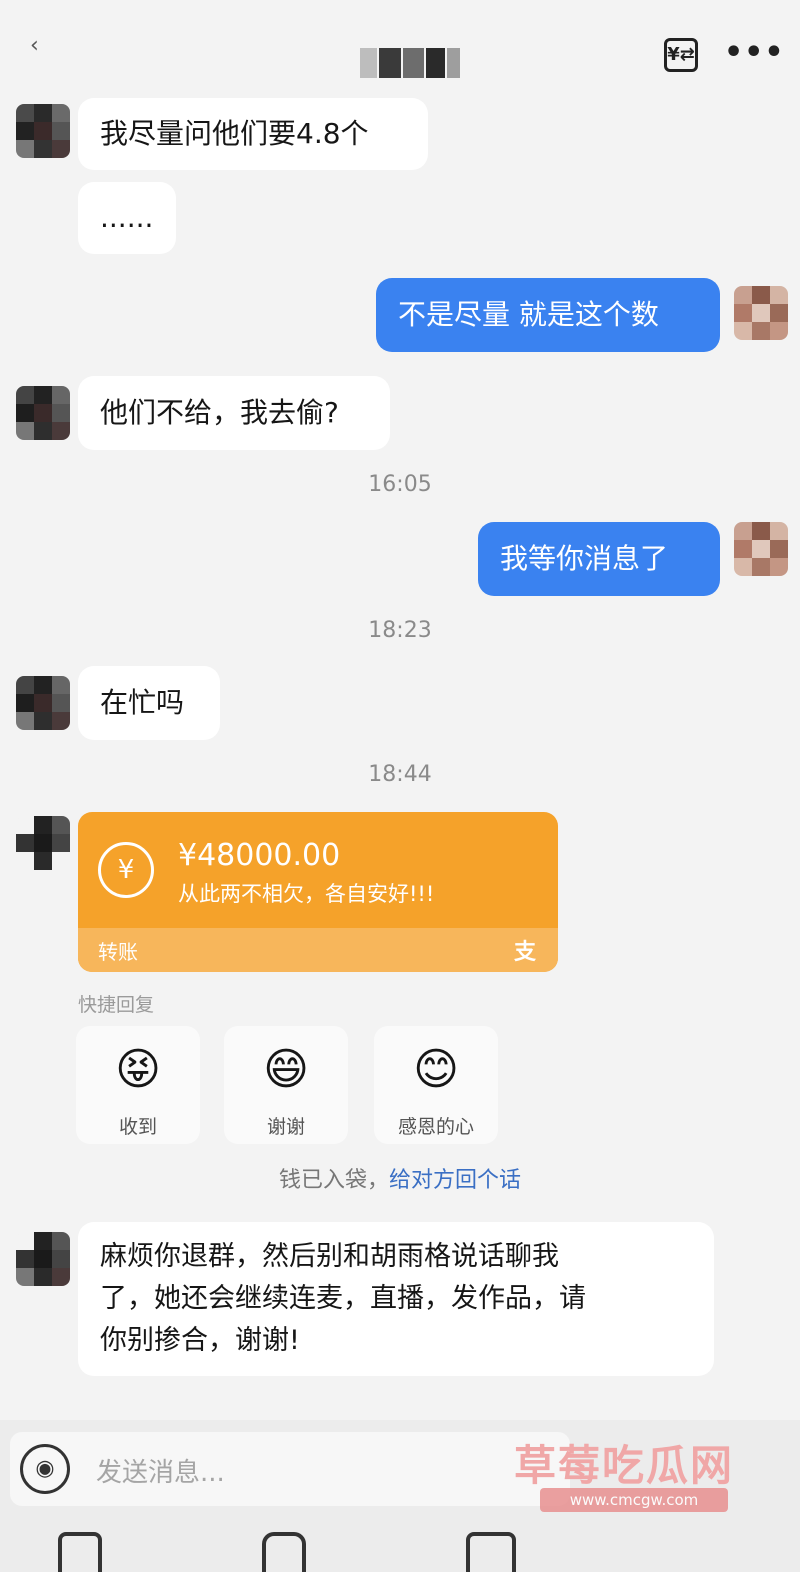  What do you see at coordinates (624, 1465) in the screenshot?
I see `watermark-logo: 草莓吃瓜网` at bounding box center [624, 1465].